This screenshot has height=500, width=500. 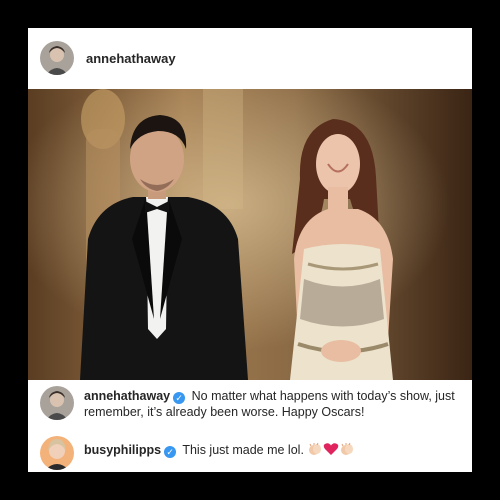 I want to click on comment-body: busyphilipps ✓ This just made me lol., so click(x=274, y=448).